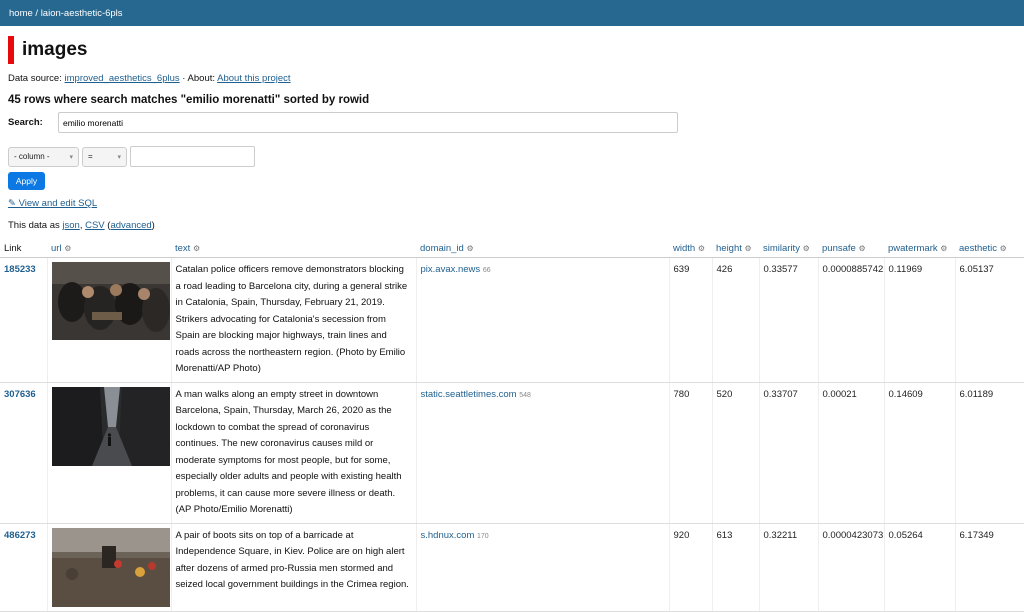 This screenshot has width=1024, height=612. I want to click on column-header-link: Link, so click(23, 249).